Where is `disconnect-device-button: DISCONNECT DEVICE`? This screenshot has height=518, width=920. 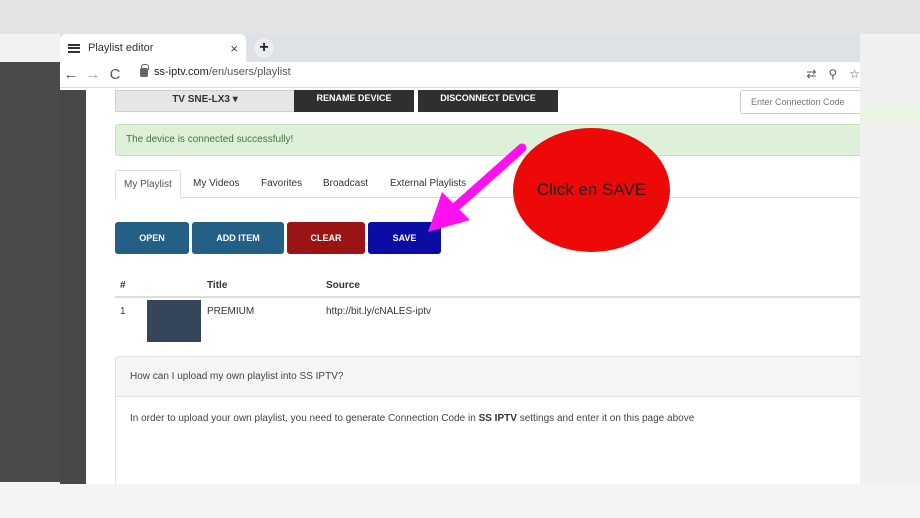
disconnect-device-button: DISCONNECT DEVICE is located at coordinates (488, 101).